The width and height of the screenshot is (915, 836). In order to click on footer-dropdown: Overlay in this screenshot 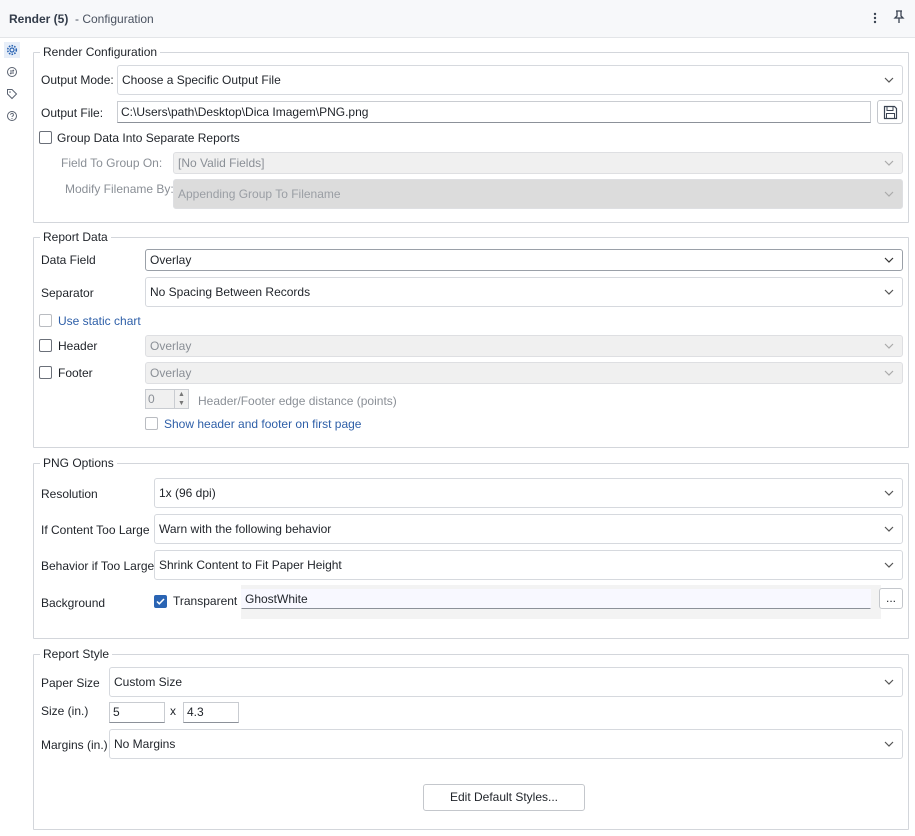, I will do `click(524, 373)`.